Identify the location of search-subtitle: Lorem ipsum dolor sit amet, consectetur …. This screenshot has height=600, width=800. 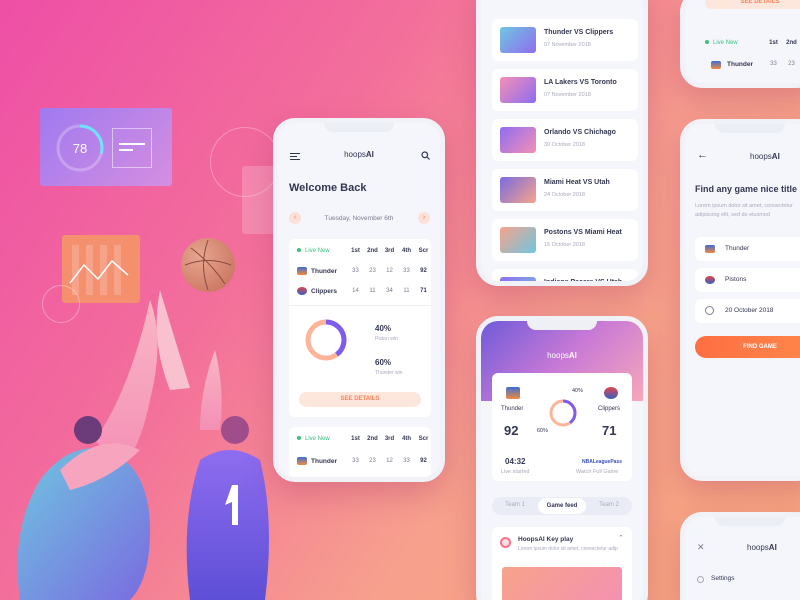
(744, 210).